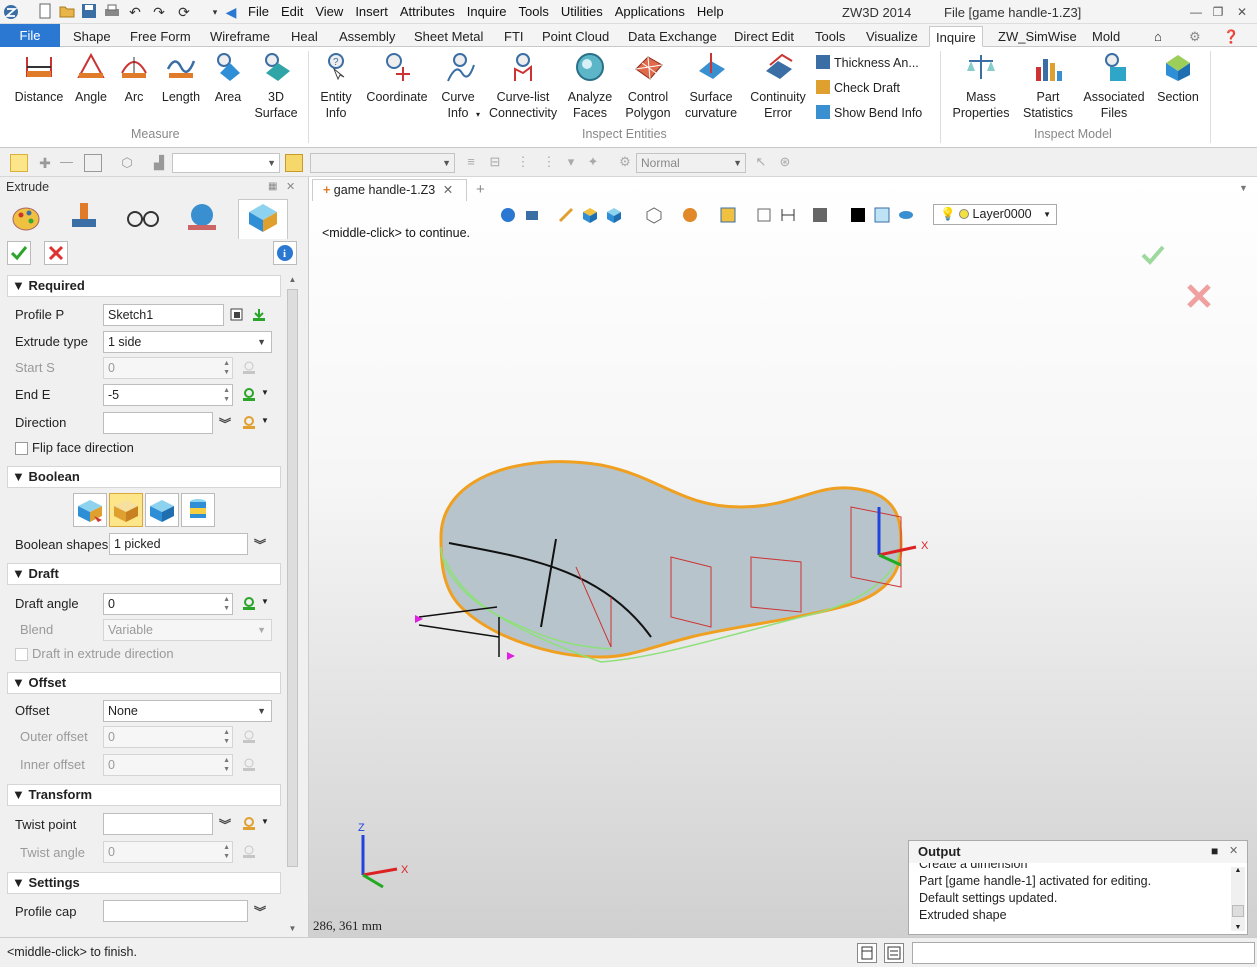 The width and height of the screenshot is (1257, 967). Describe the element at coordinates (614, 215) in the screenshot. I see `box-view-icon` at that location.